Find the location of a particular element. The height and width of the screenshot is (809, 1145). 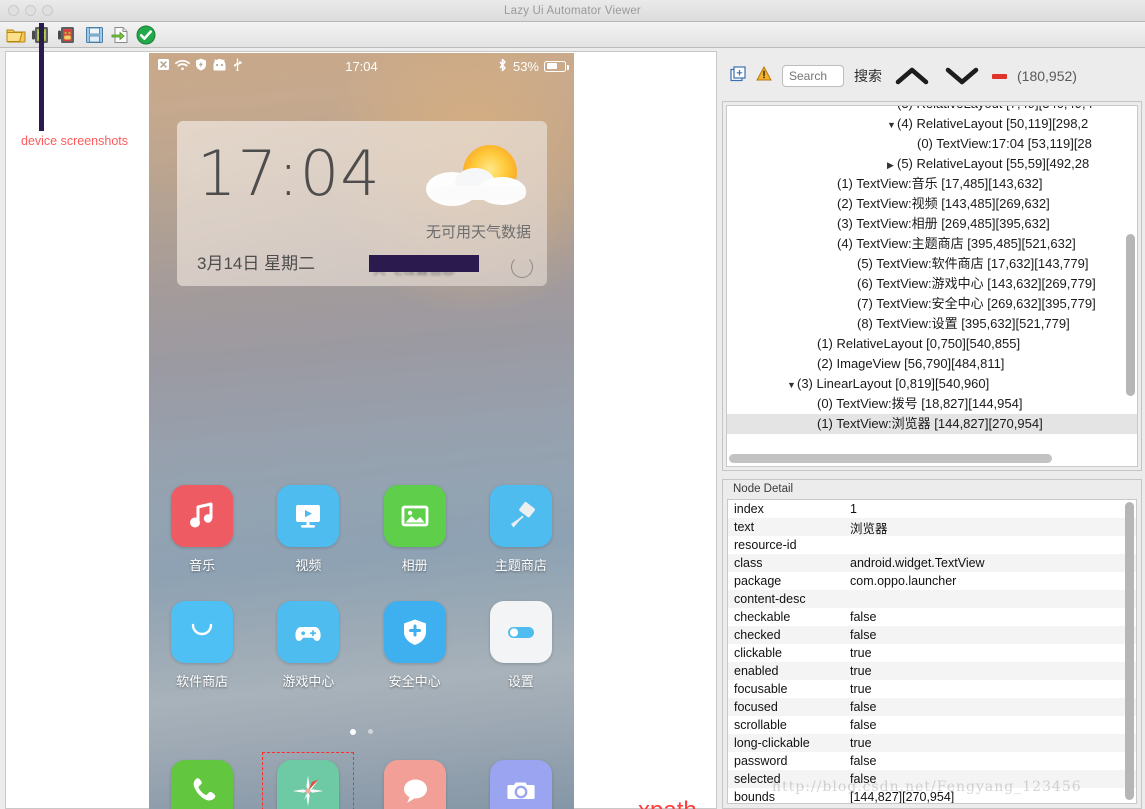

minimize-button is located at coordinates (30, 10).